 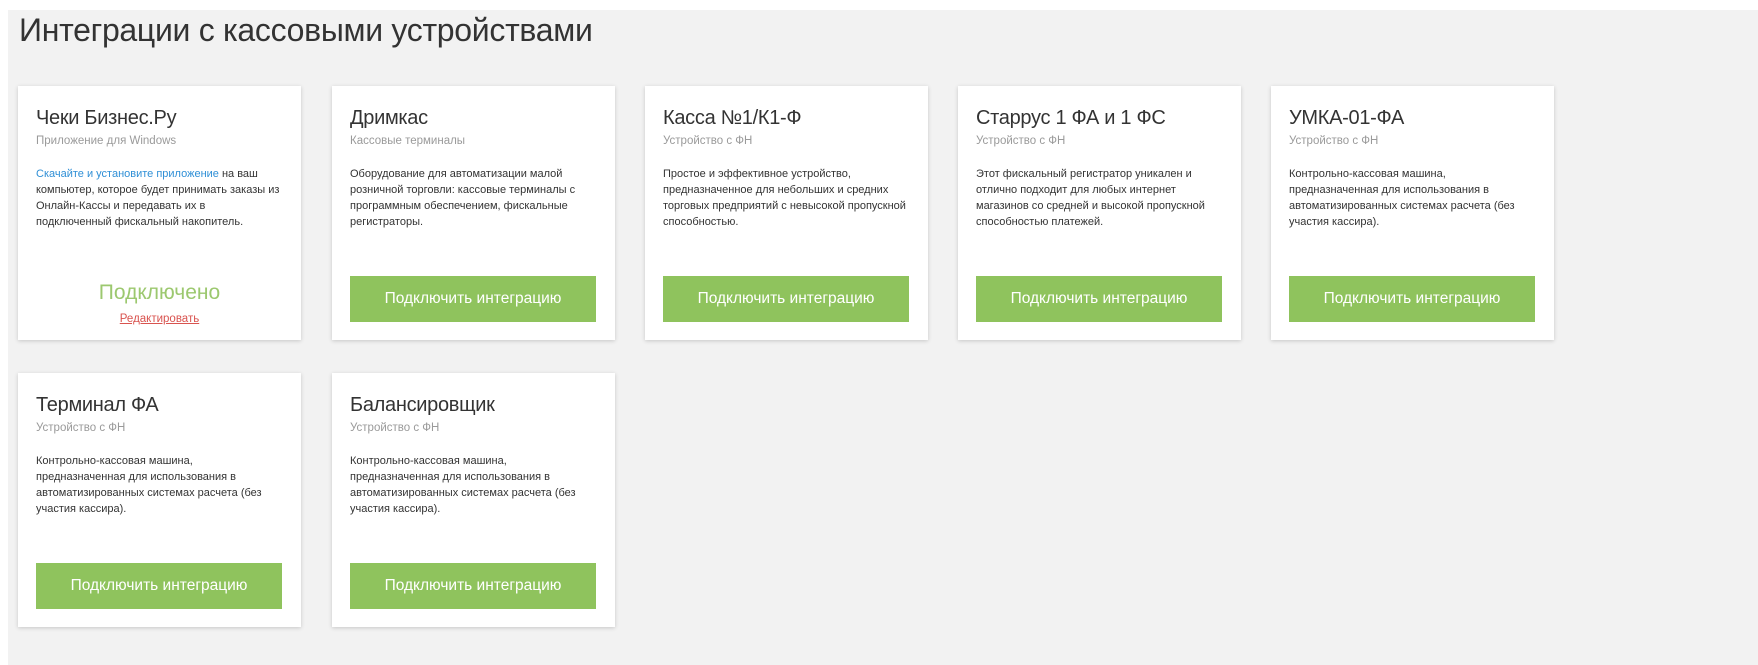 What do you see at coordinates (159, 319) in the screenshot?
I see `edit-link: Редактировать` at bounding box center [159, 319].